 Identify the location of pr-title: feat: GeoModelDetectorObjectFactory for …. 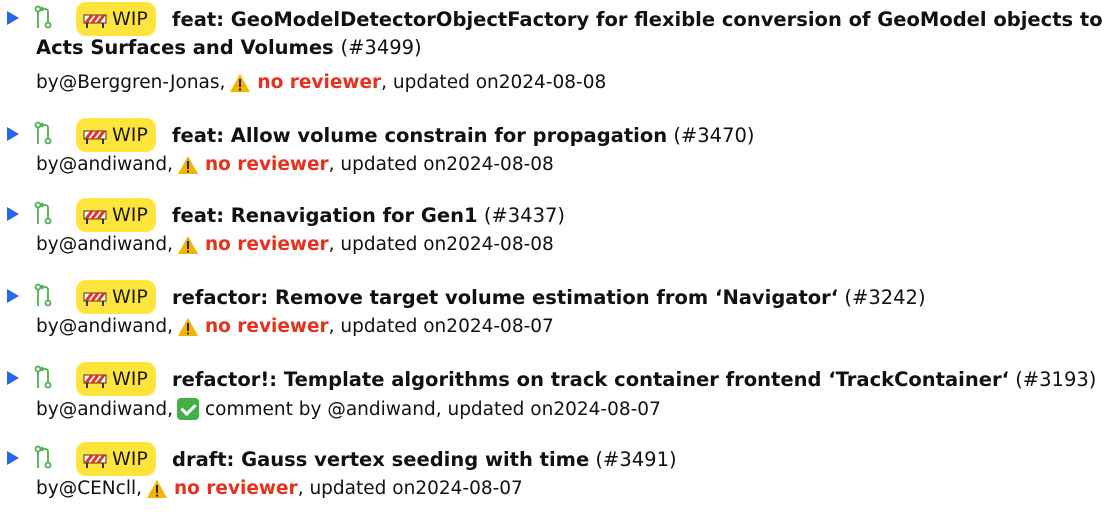
(637, 19).